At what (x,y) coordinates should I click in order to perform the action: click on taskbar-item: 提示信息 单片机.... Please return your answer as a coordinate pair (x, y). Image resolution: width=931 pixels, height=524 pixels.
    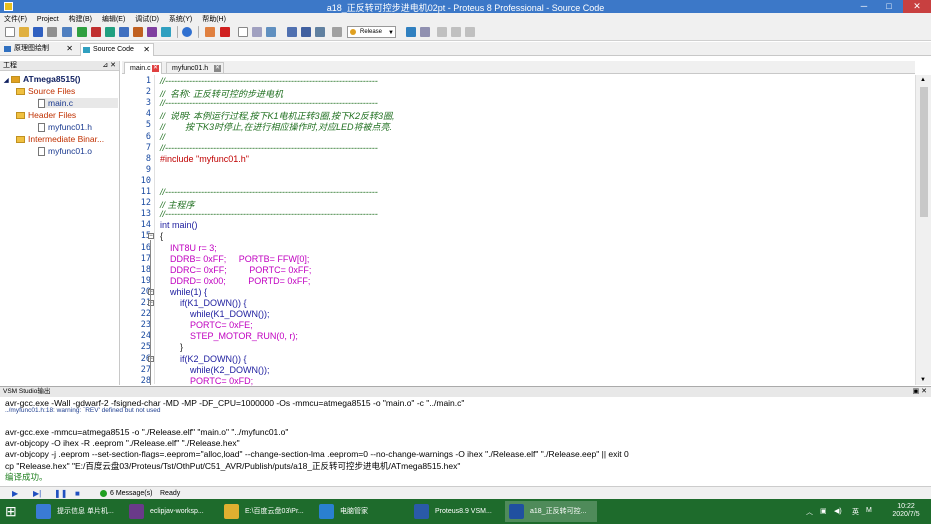
    Looking at the image, I should click on (78, 511).